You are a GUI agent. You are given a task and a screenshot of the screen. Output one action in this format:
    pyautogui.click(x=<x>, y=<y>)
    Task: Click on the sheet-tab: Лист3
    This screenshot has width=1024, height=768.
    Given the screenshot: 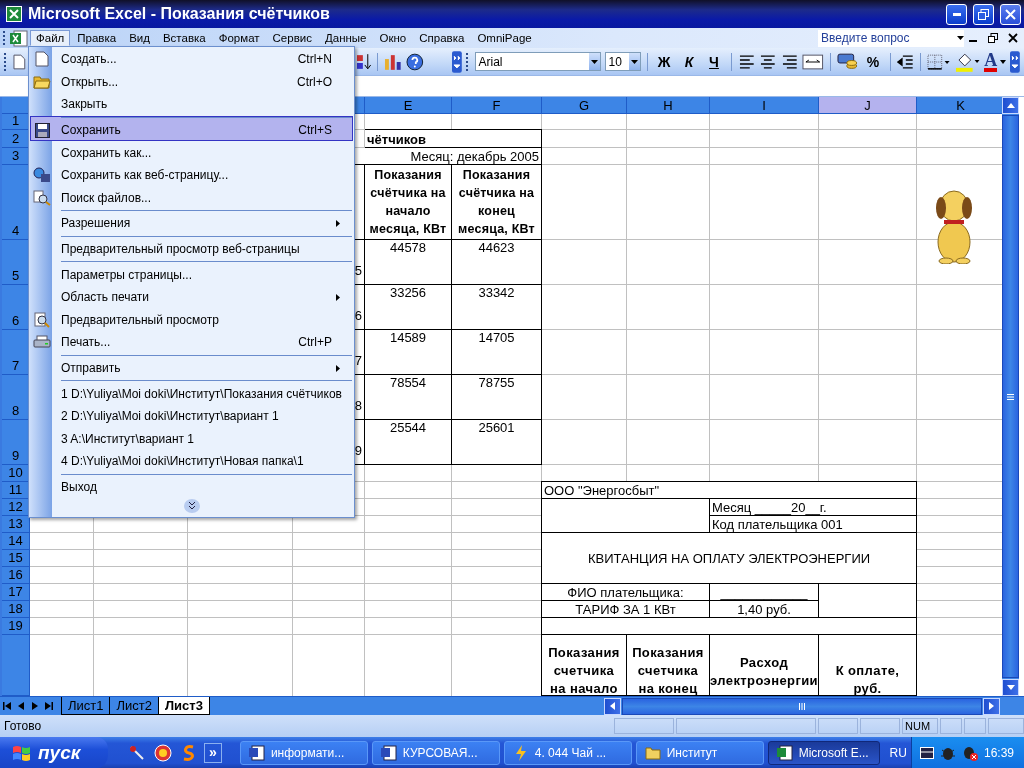 What is the action you would take?
    pyautogui.click(x=183, y=706)
    